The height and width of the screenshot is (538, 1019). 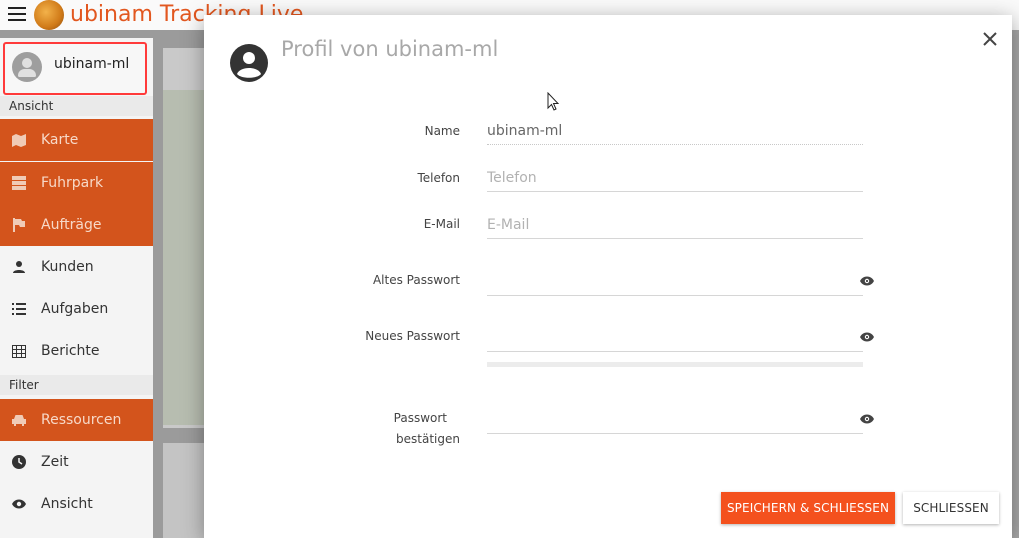 What do you see at coordinates (675, 420) in the screenshot?
I see `confirm-password-field` at bounding box center [675, 420].